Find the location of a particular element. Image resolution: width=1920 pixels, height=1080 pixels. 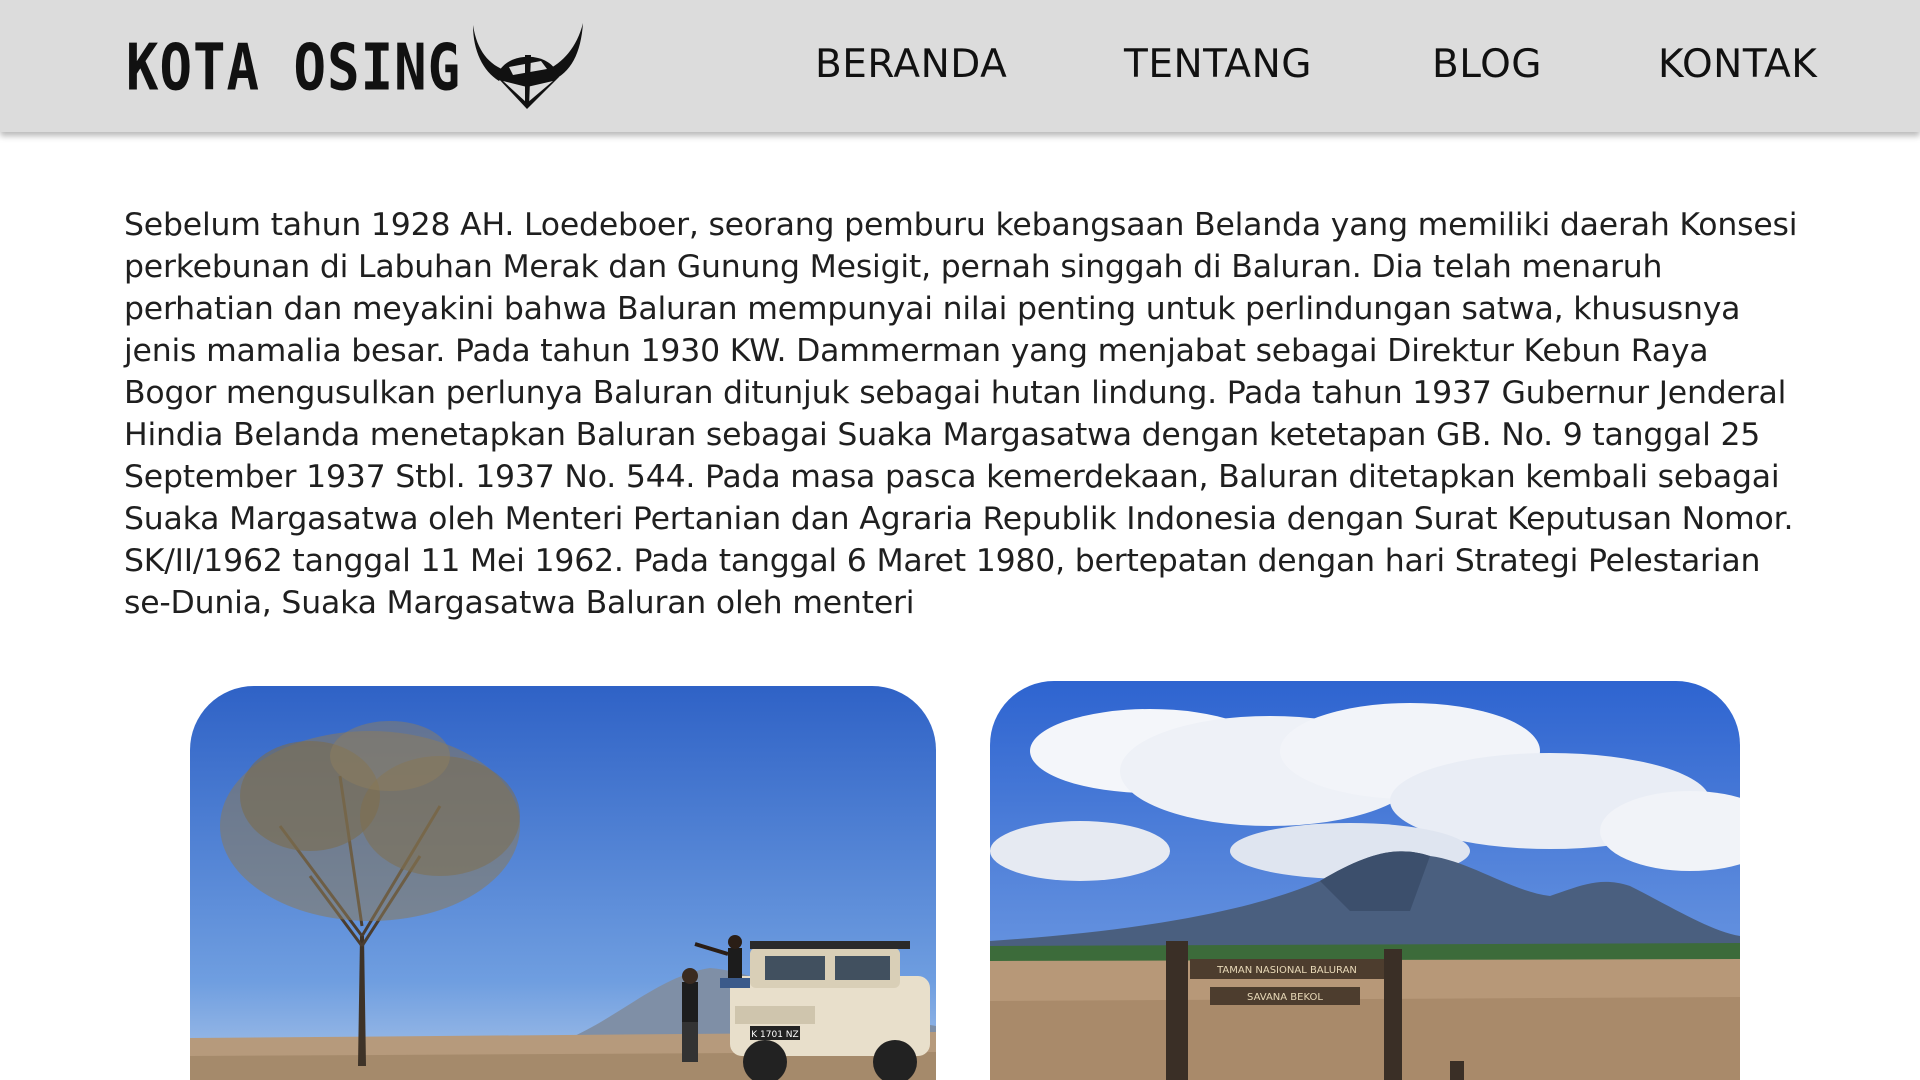

horned-helmet-icon is located at coordinates (528, 66).